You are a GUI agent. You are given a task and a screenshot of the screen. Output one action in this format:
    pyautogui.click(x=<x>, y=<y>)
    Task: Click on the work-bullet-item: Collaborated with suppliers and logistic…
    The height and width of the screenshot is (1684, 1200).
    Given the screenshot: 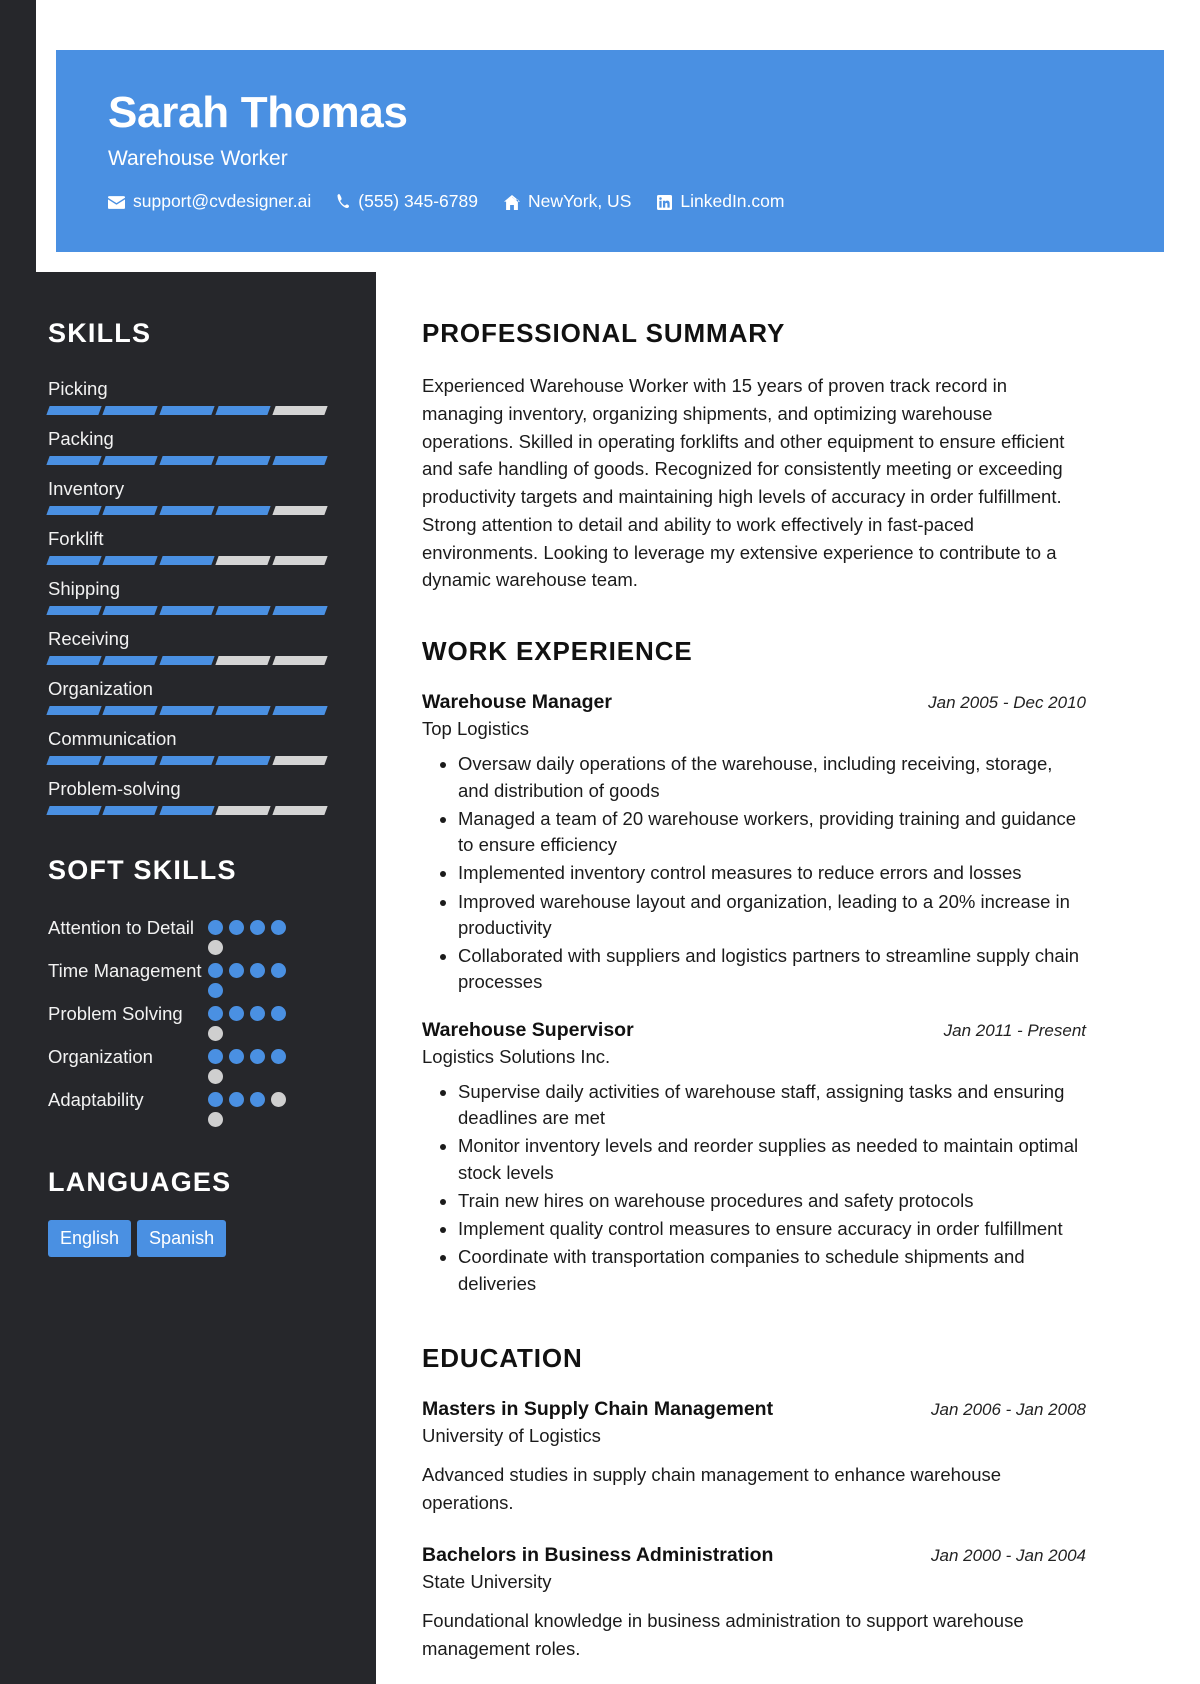 What is the action you would take?
    pyautogui.click(x=772, y=969)
    